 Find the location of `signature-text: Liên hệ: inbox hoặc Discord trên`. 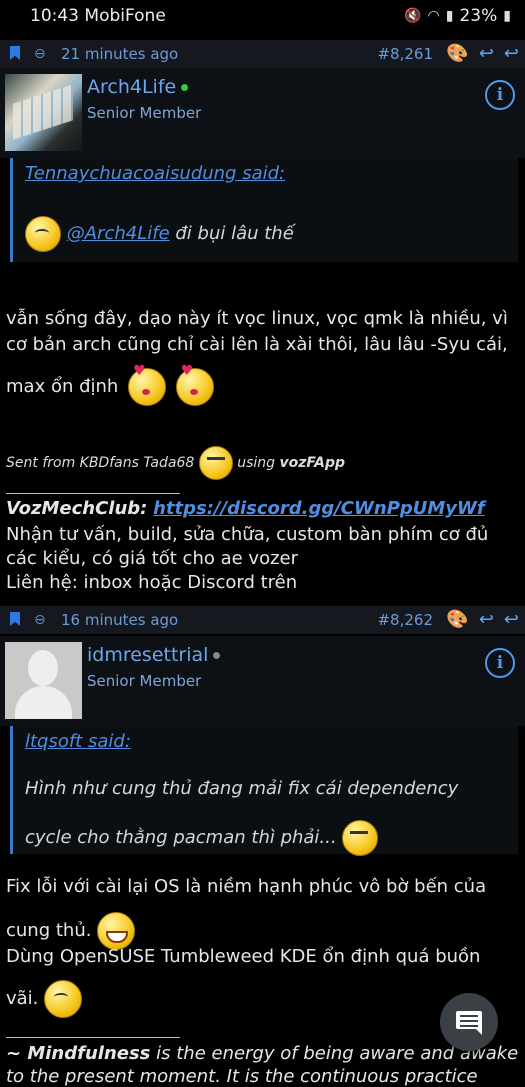

signature-text: Liên hệ: inbox hoặc Discord trên is located at coordinates (152, 582).